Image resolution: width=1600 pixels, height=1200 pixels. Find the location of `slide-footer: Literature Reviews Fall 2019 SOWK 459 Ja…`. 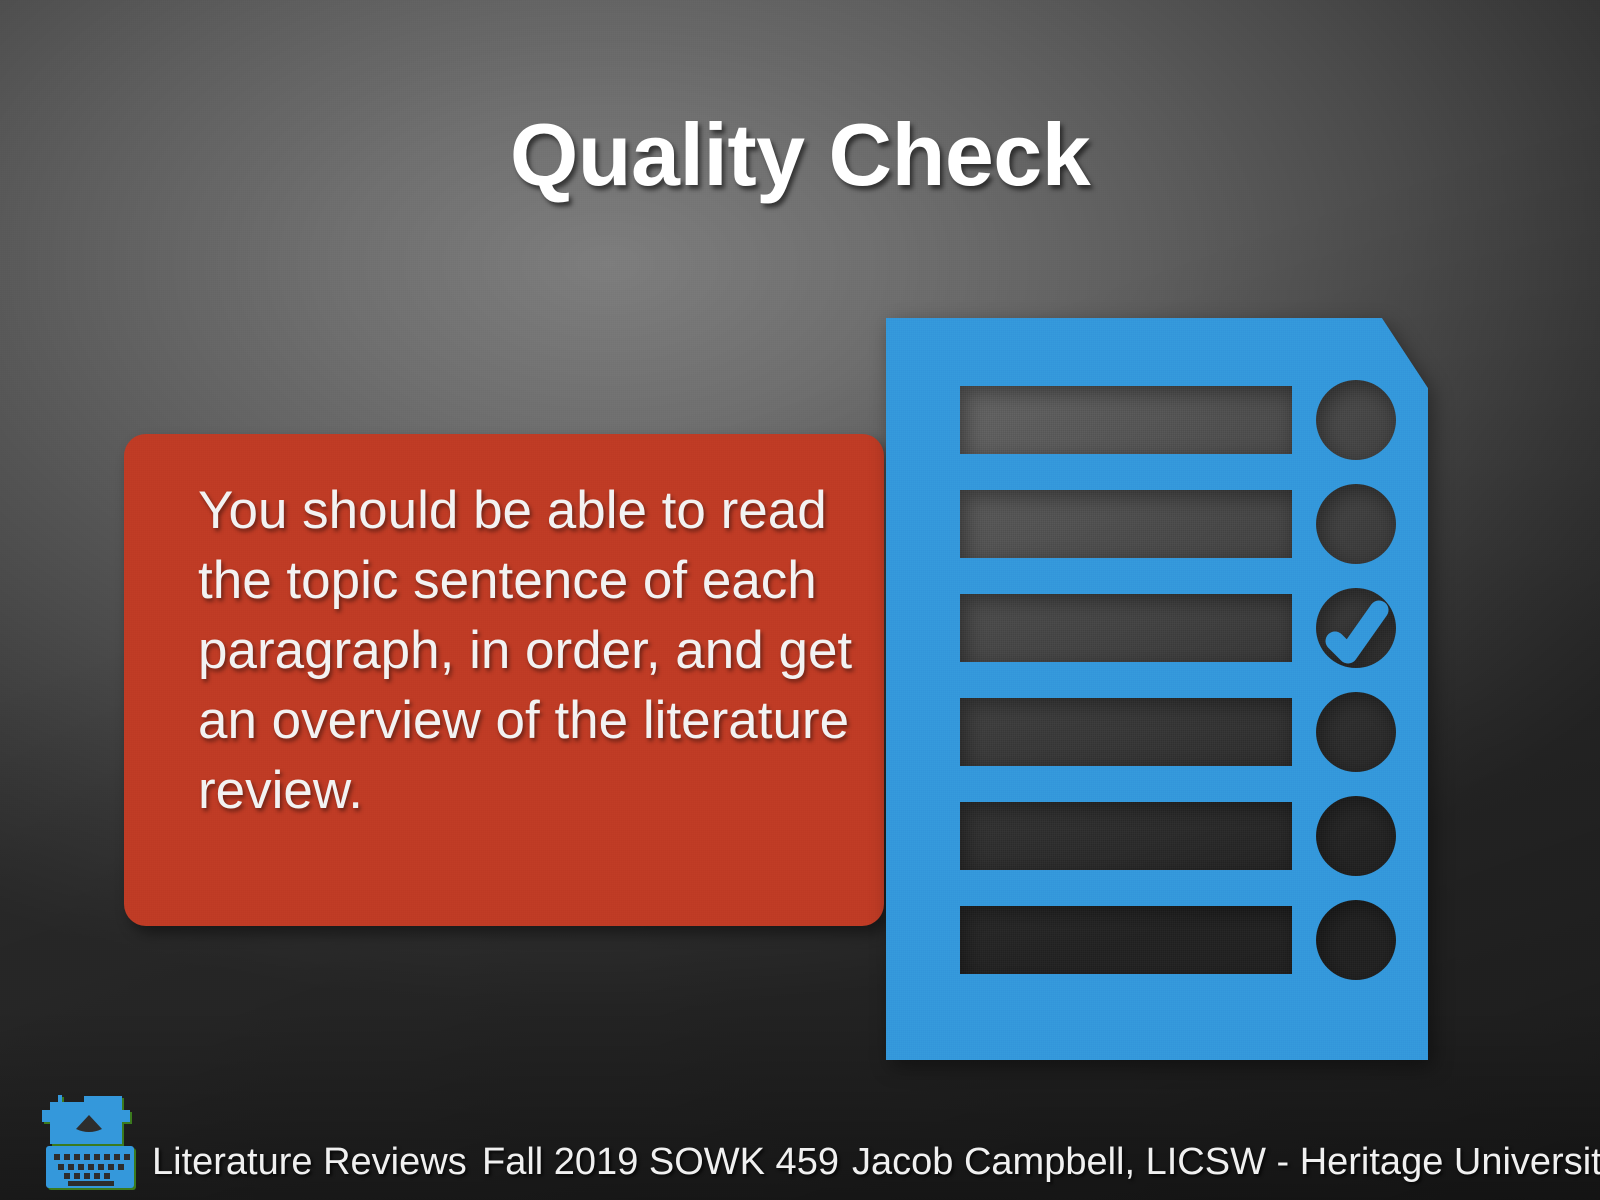

slide-footer: Literature Reviews Fall 2019 SOWK 459 Ja… is located at coordinates (800, 1125).